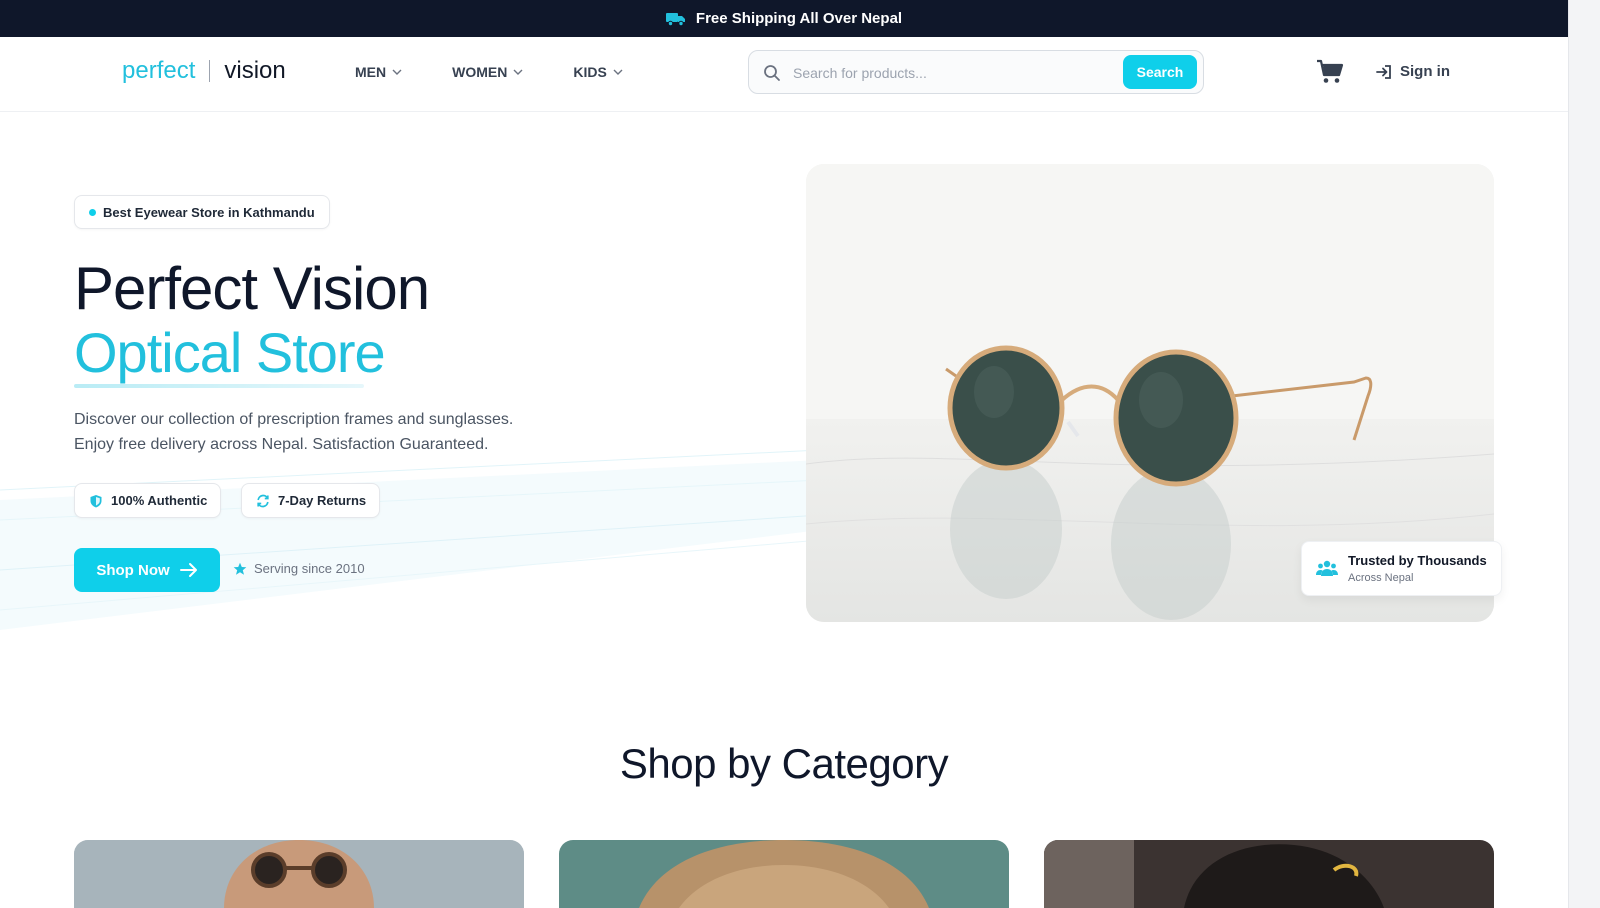  What do you see at coordinates (159, 70) in the screenshot?
I see `logo-part-perfect: perfect` at bounding box center [159, 70].